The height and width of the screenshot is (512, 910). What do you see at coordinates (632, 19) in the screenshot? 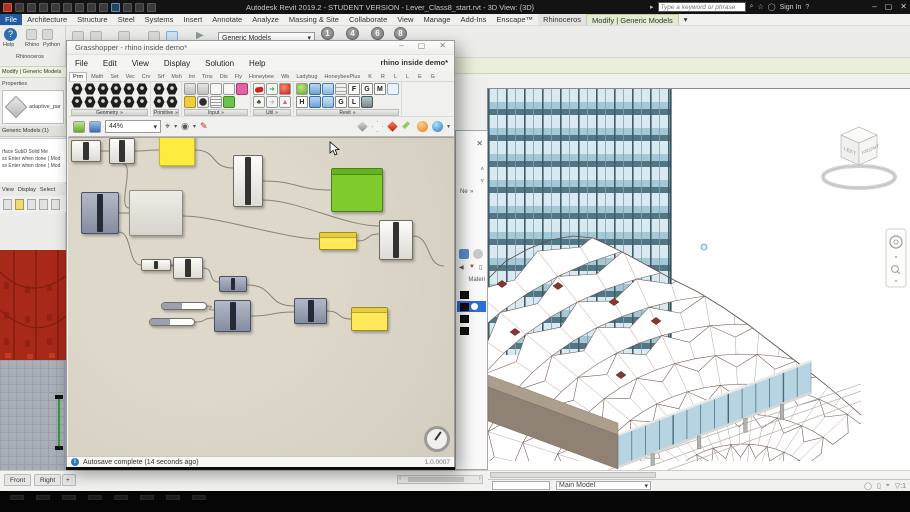
I see `ribbon-tab-modify-generic-models: Modify | Generic Models` at bounding box center [632, 19].